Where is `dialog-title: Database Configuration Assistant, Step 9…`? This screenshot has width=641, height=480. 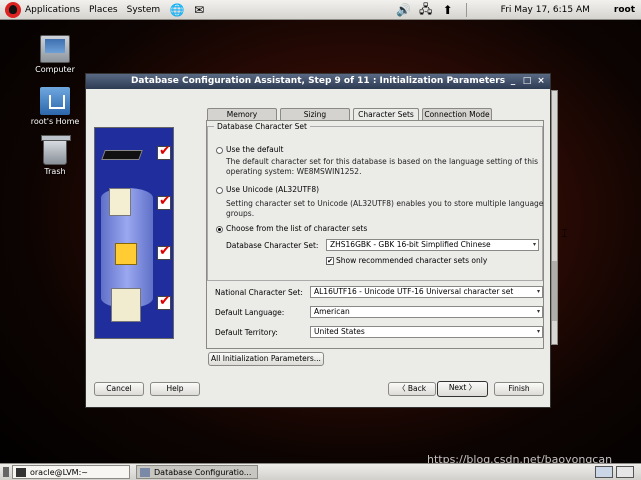
dialog-title: Database Configuration Assistant, Step 9… is located at coordinates (318, 81).